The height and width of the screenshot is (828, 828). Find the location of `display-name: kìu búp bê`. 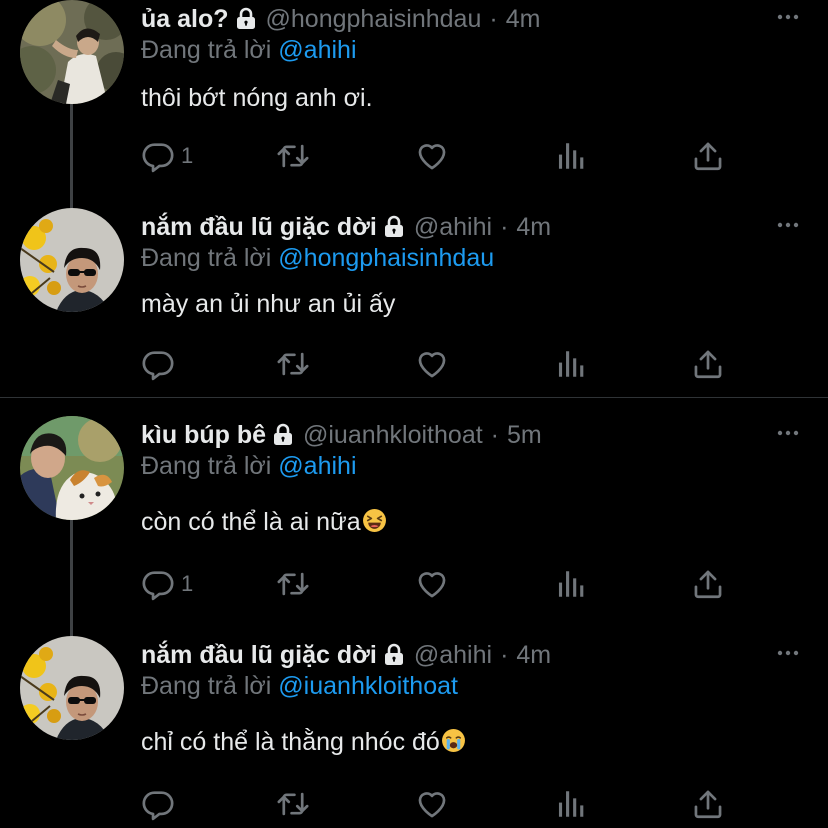

display-name: kìu búp bê is located at coordinates (203, 435).